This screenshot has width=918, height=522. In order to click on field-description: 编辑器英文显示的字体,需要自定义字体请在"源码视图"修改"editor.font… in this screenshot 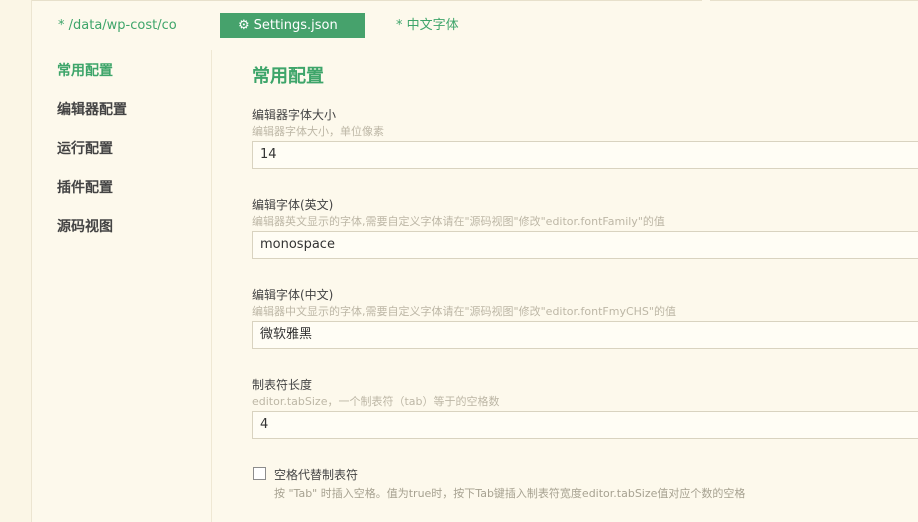, I will do `click(458, 221)`.